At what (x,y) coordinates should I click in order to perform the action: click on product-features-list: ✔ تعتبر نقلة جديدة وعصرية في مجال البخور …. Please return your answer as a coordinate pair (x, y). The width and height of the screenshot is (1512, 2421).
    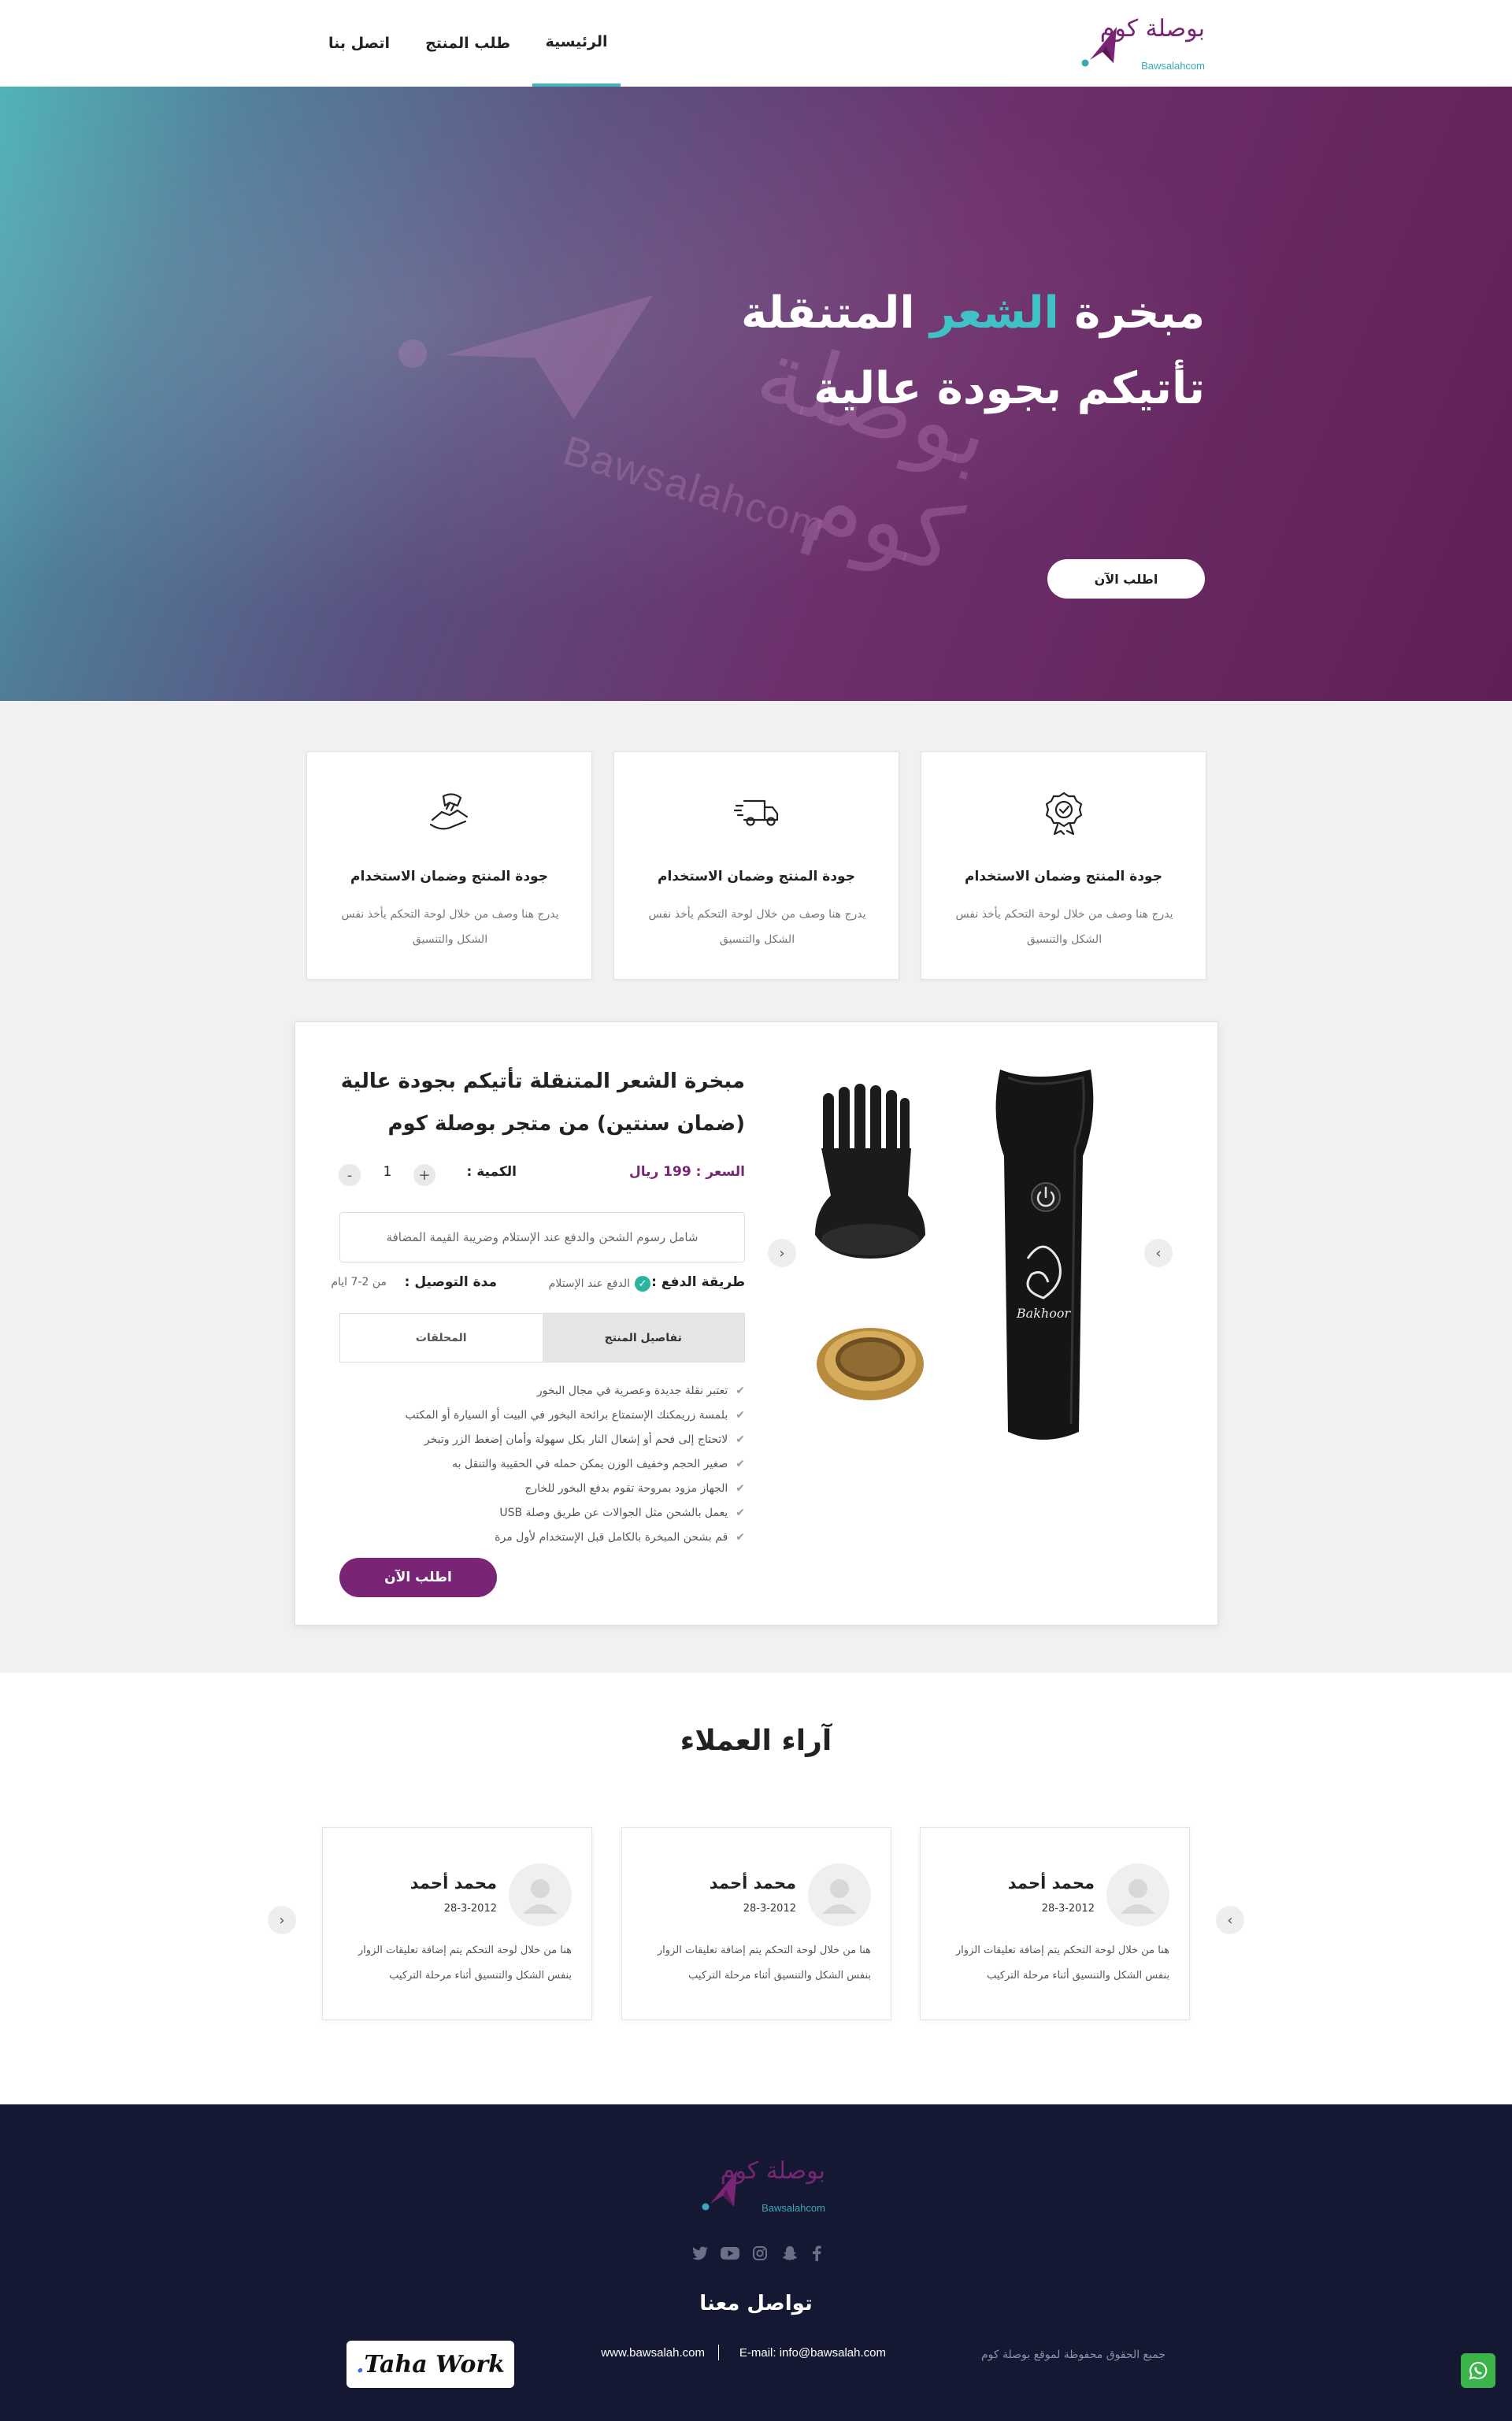
    Looking at the image, I should click on (532, 1463).